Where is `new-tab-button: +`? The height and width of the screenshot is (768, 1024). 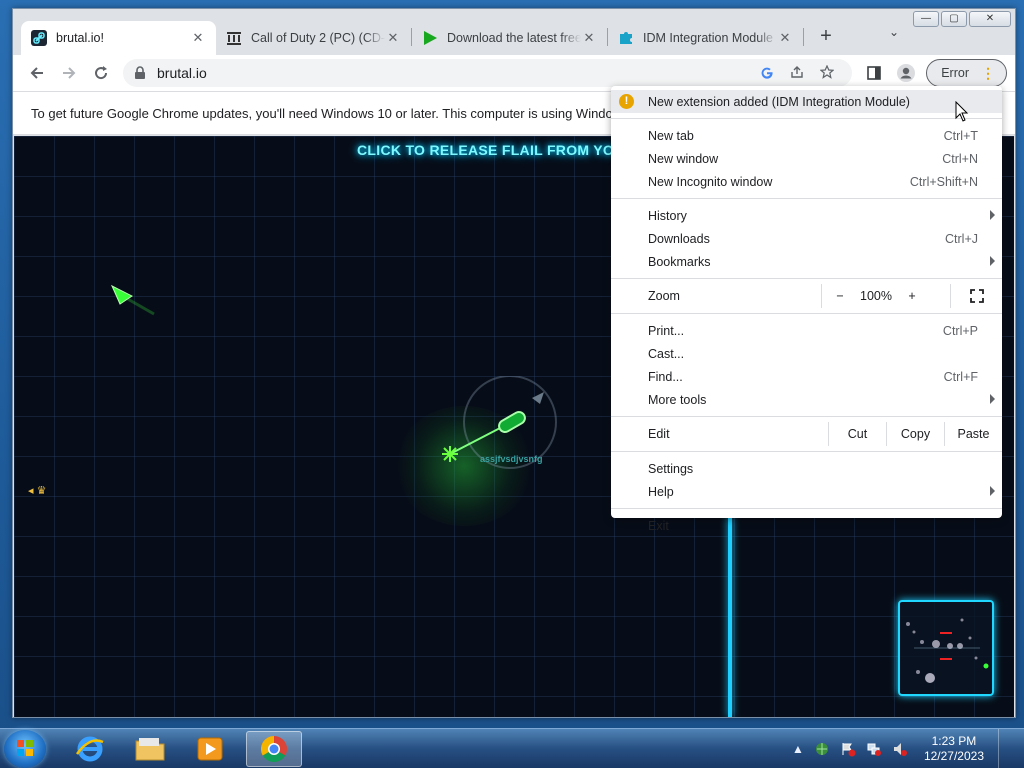 new-tab-button: + is located at coordinates (826, 37).